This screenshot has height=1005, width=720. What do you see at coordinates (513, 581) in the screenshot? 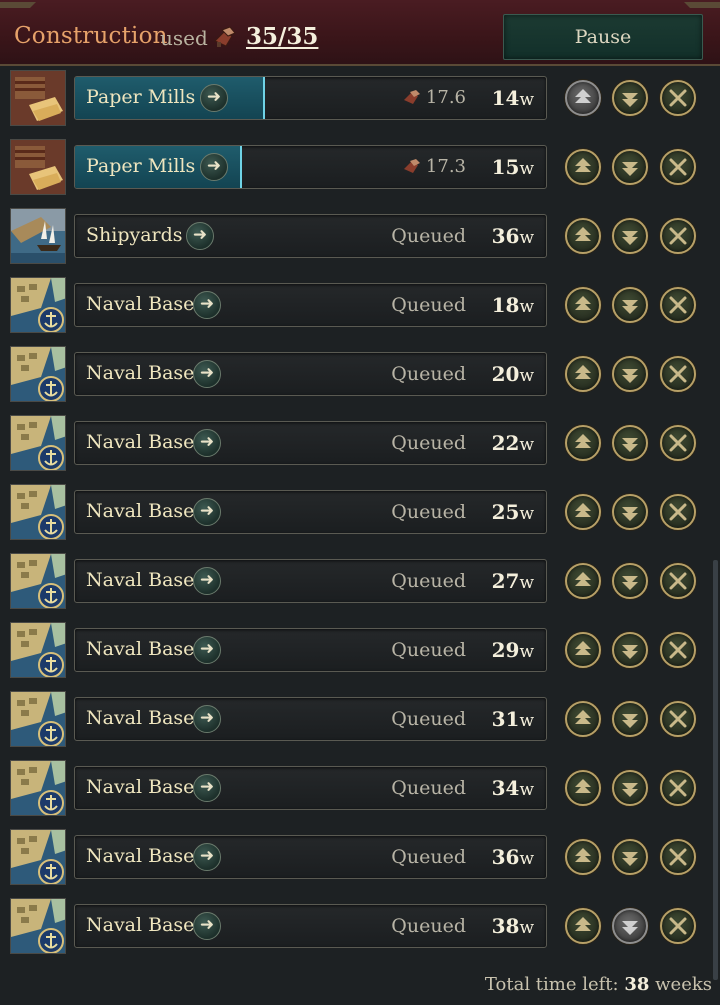
I see `time-remaining: 27w` at bounding box center [513, 581].